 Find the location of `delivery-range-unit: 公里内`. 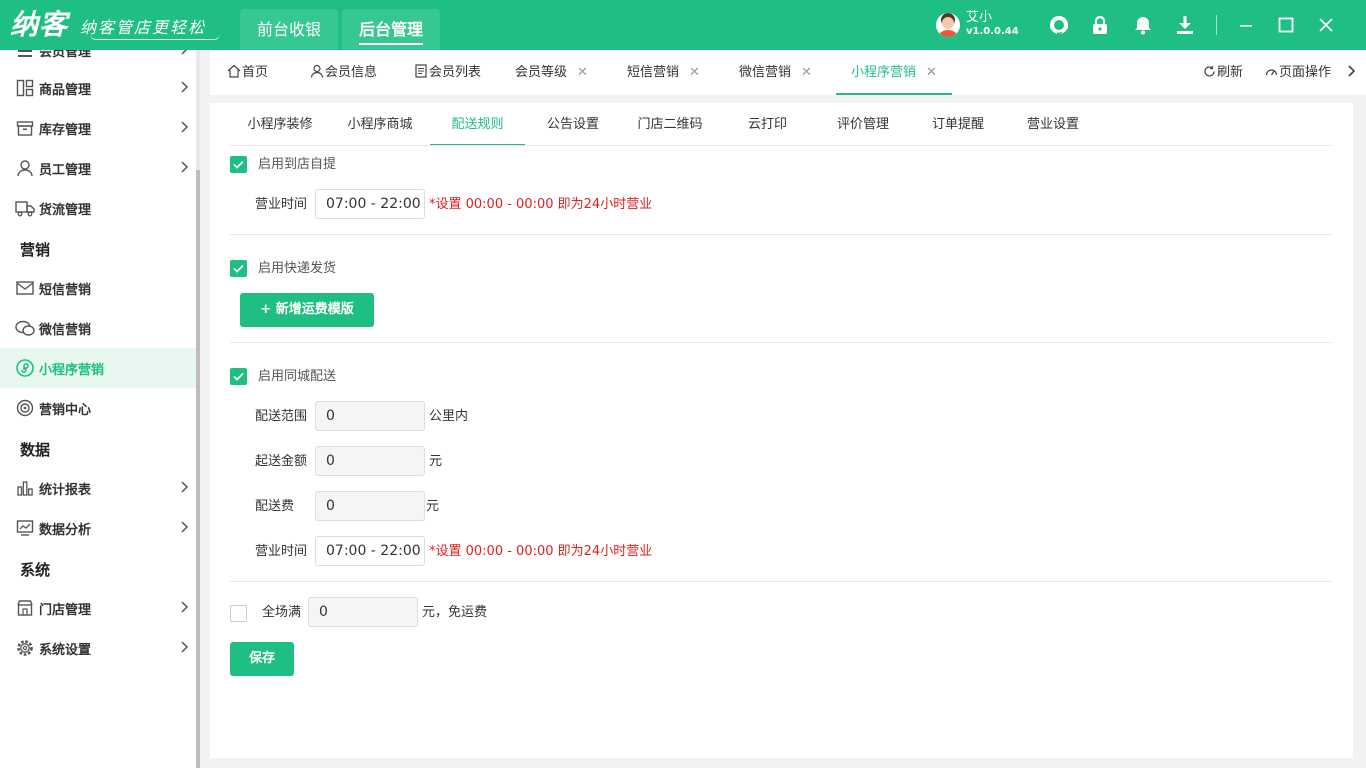

delivery-range-unit: 公里内 is located at coordinates (449, 416).